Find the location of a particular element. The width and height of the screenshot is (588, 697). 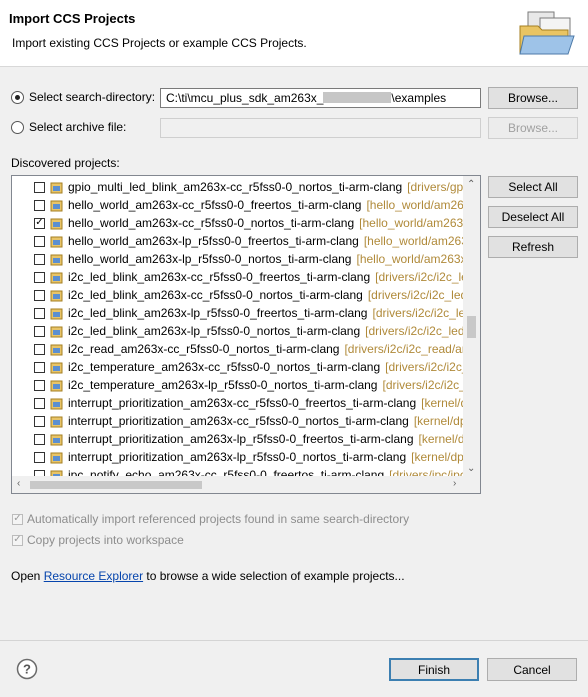

select-search-directory-radio: Select search-directory: is located at coordinates (83, 97).